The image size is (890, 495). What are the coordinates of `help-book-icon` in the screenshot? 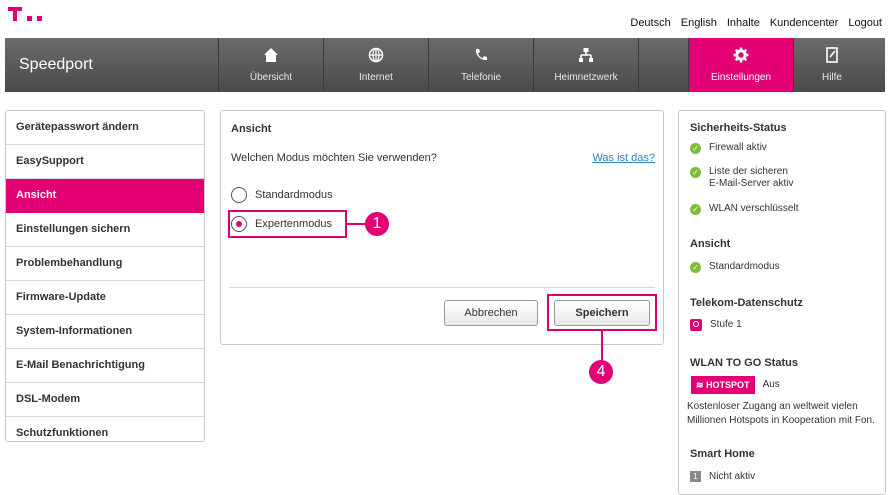 It's located at (832, 57).